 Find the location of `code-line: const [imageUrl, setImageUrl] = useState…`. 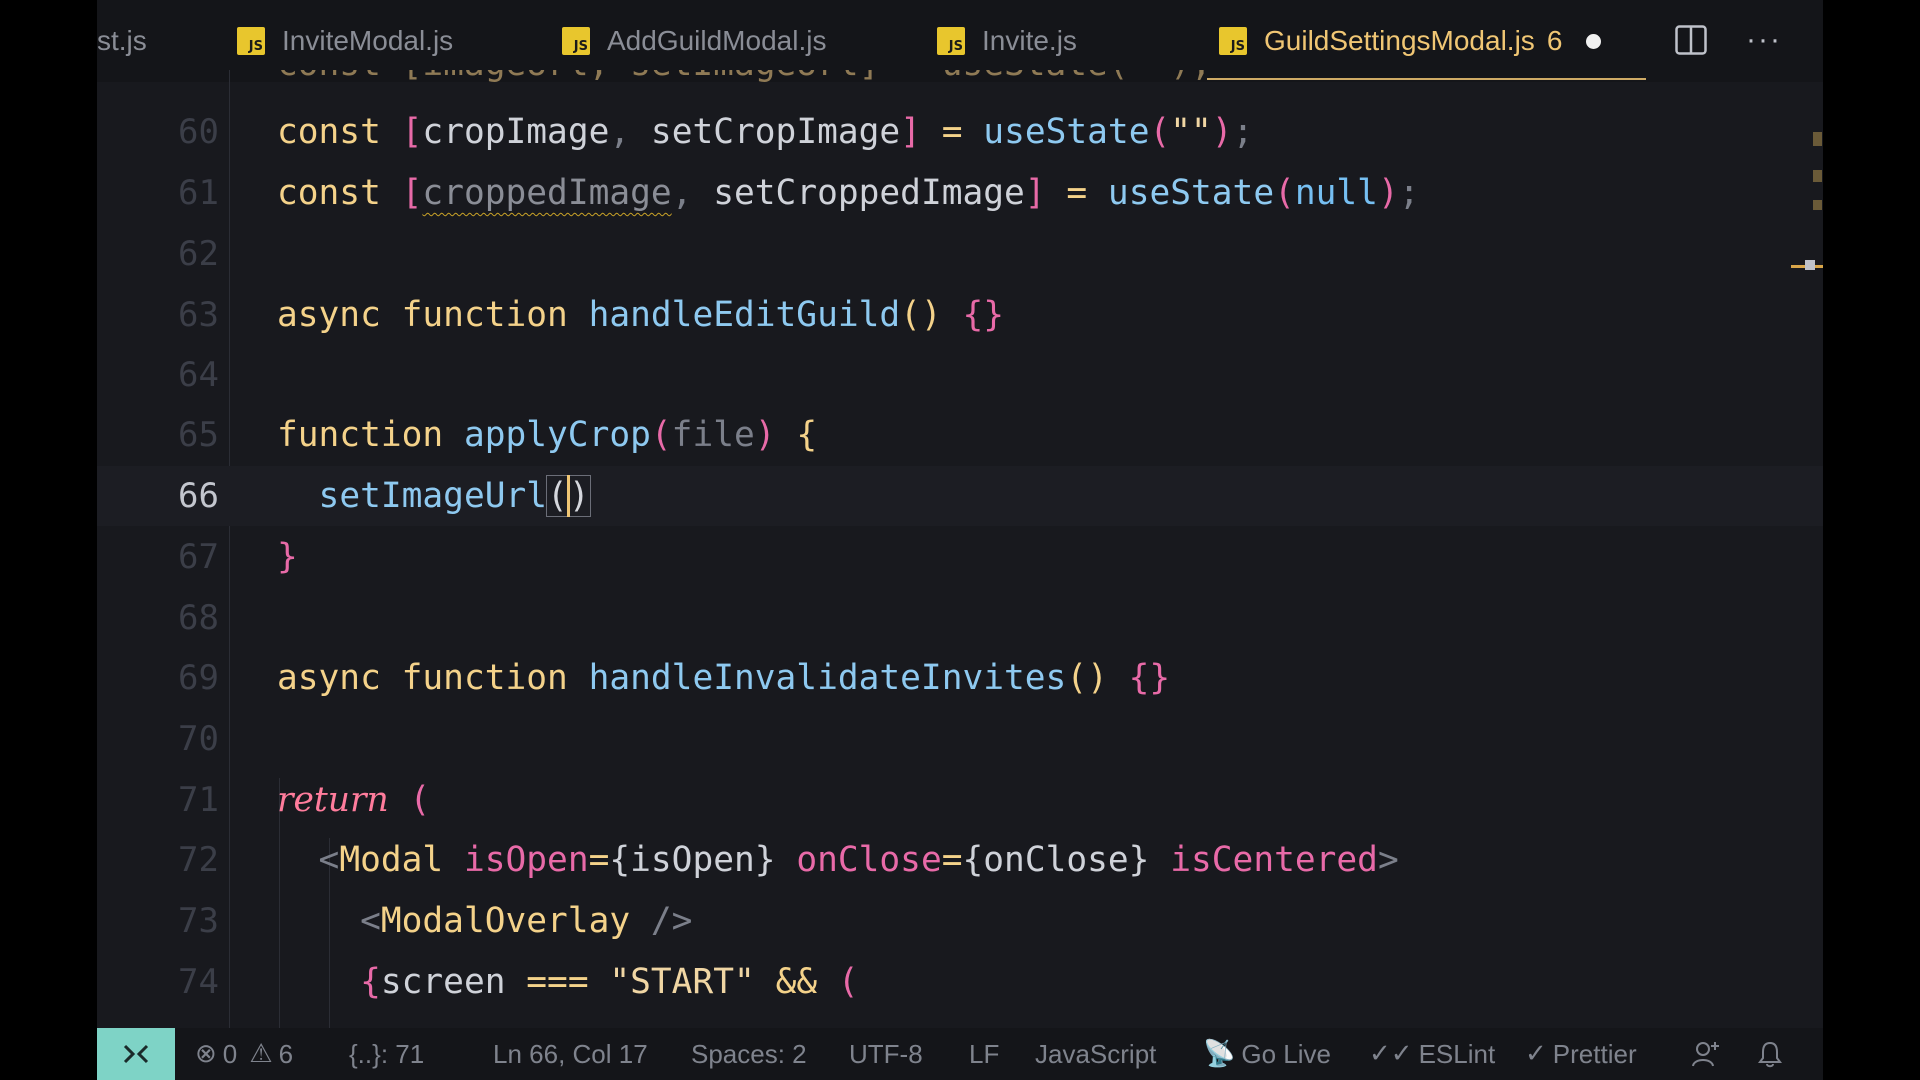

code-line: const [imageUrl, setImageUrl] = useState… is located at coordinates (960, 82).